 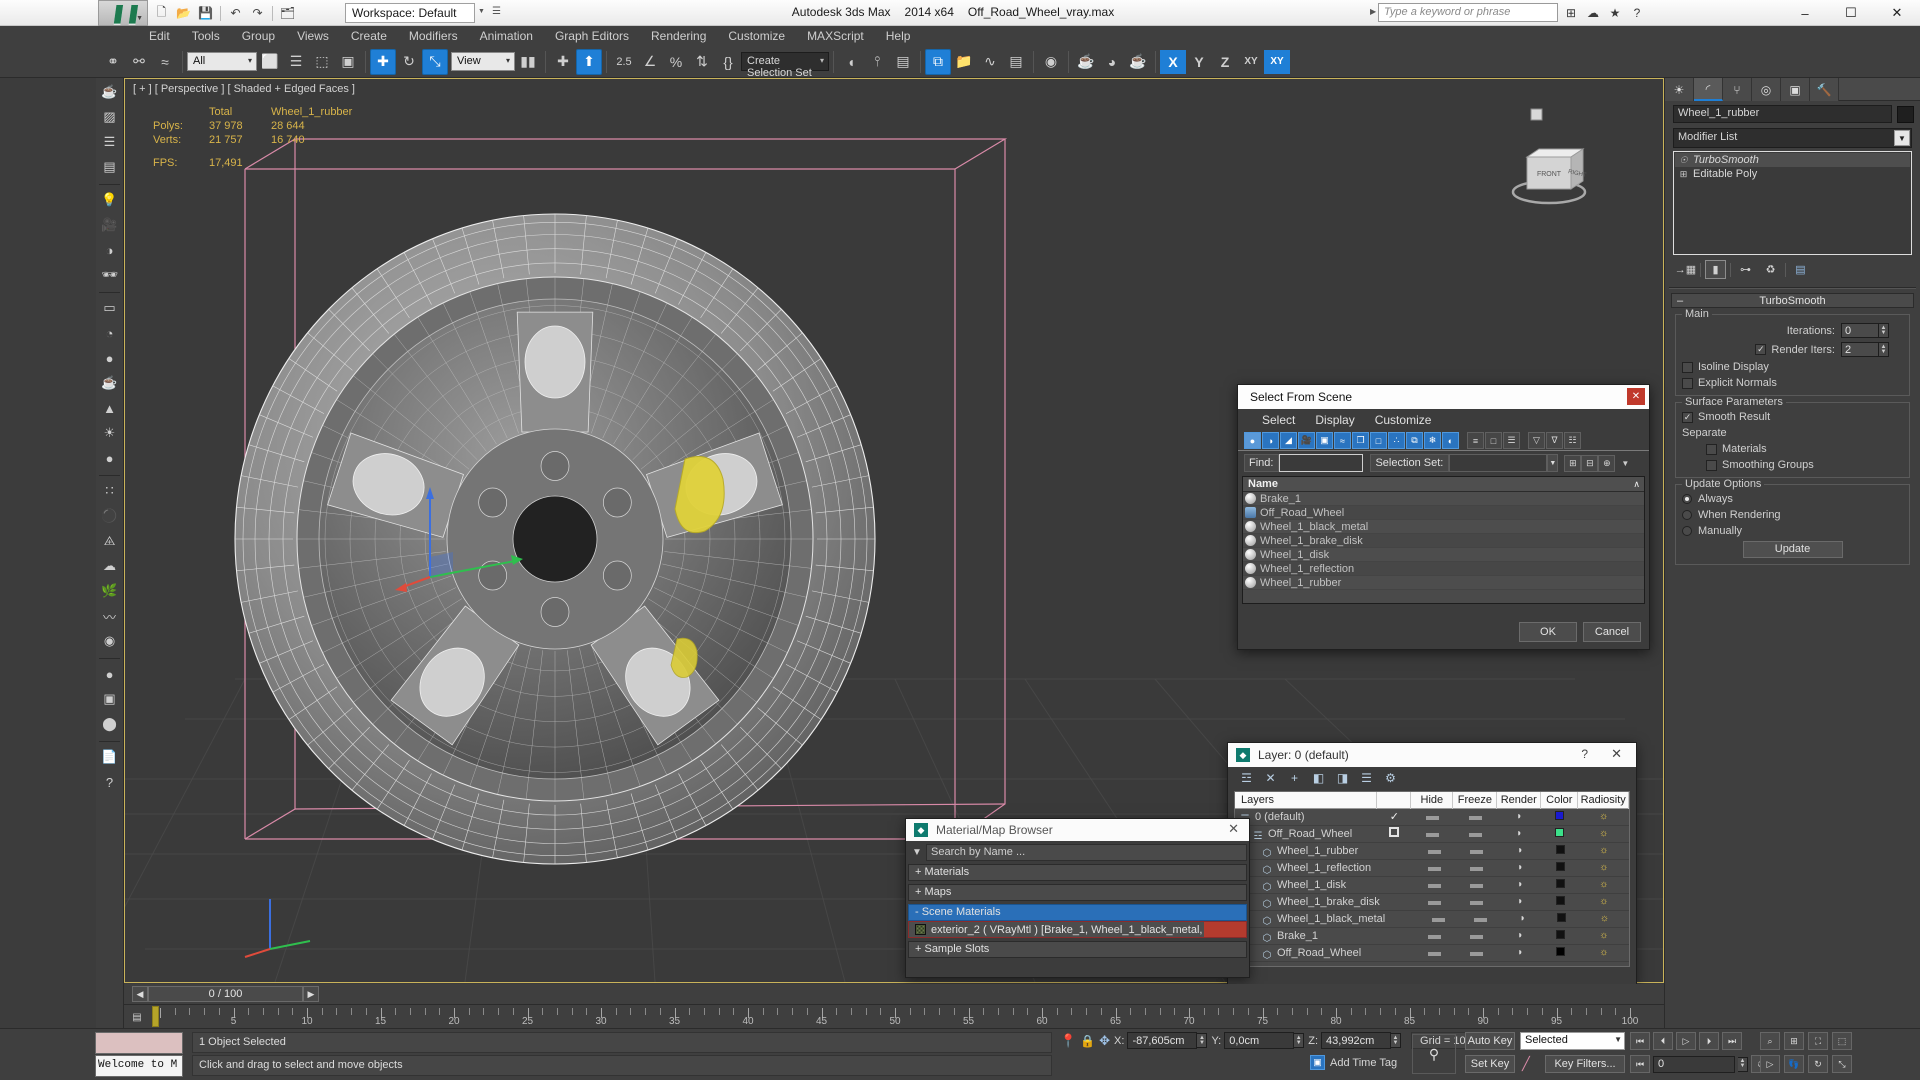 What do you see at coordinates (1679, 89) in the screenshot?
I see `create-tab: ☀` at bounding box center [1679, 89].